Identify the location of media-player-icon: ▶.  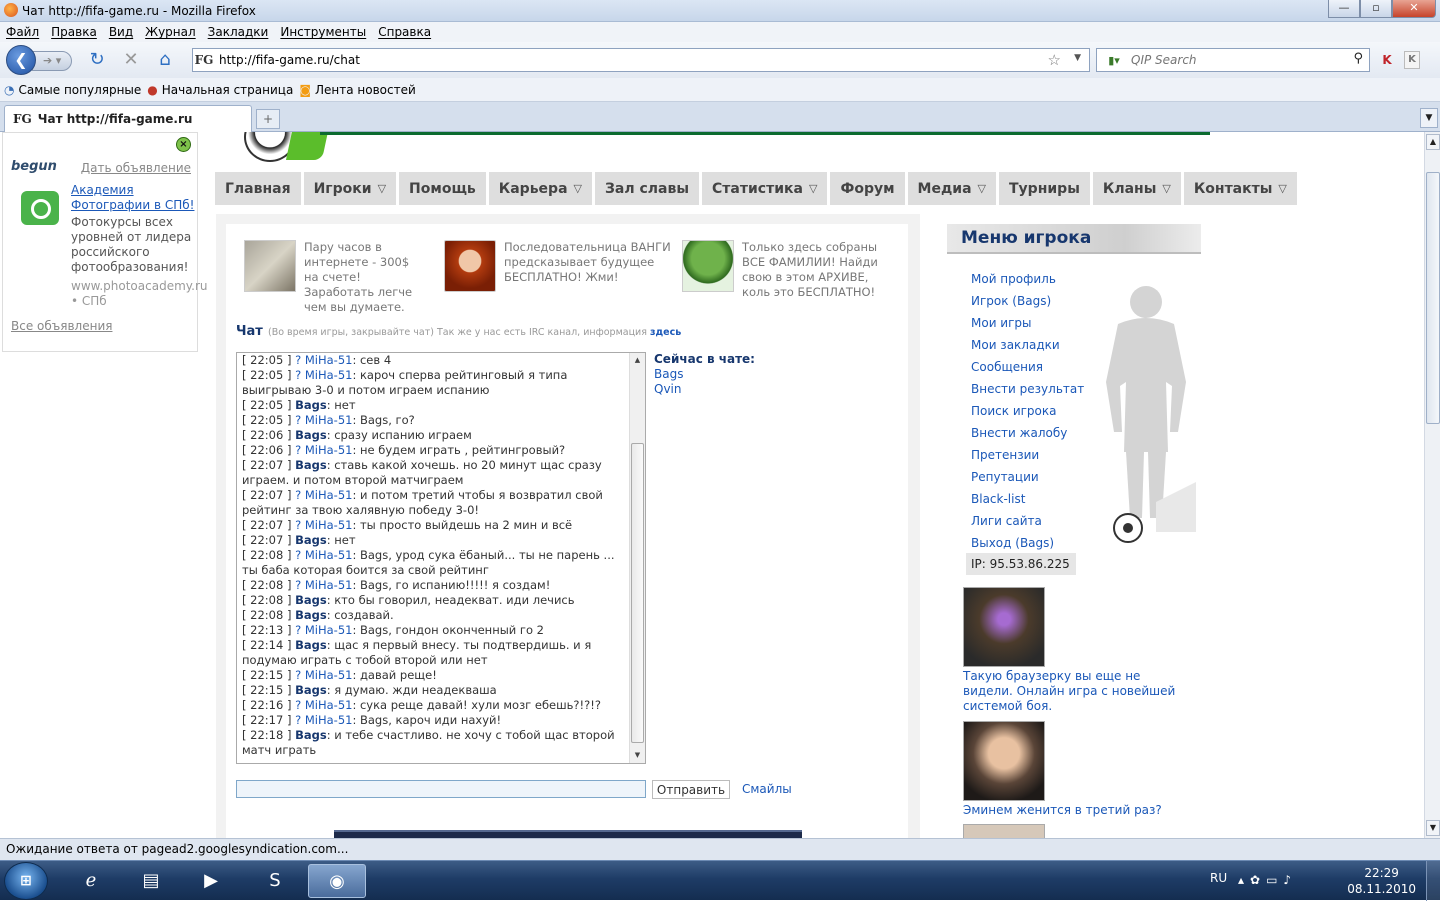
(211, 881).